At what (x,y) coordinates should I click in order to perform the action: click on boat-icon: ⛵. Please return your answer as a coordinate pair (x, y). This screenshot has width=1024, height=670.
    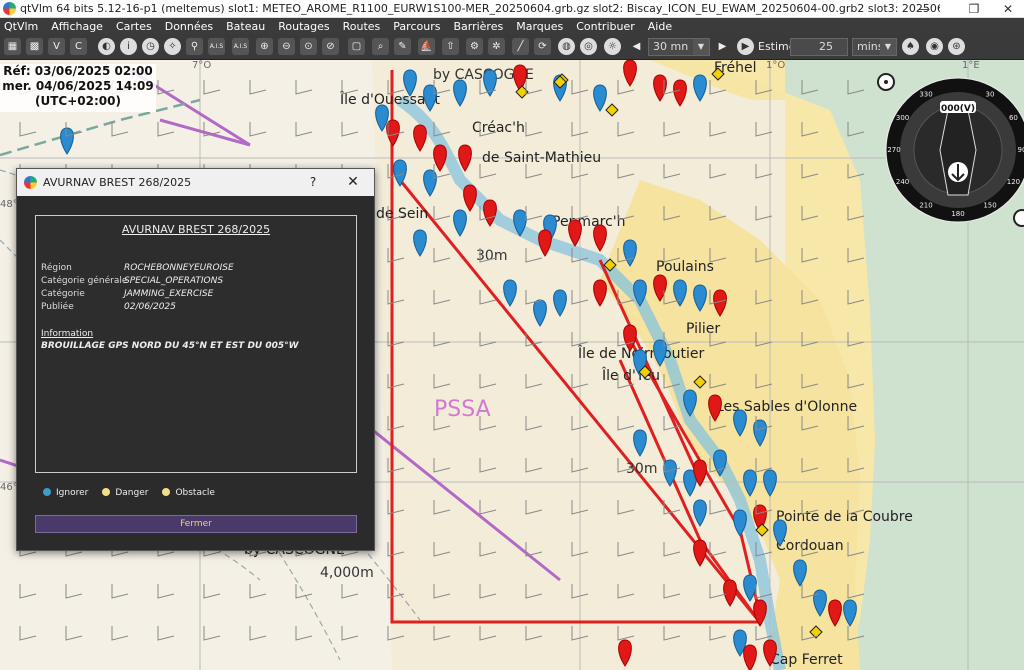
    Looking at the image, I should click on (426, 46).